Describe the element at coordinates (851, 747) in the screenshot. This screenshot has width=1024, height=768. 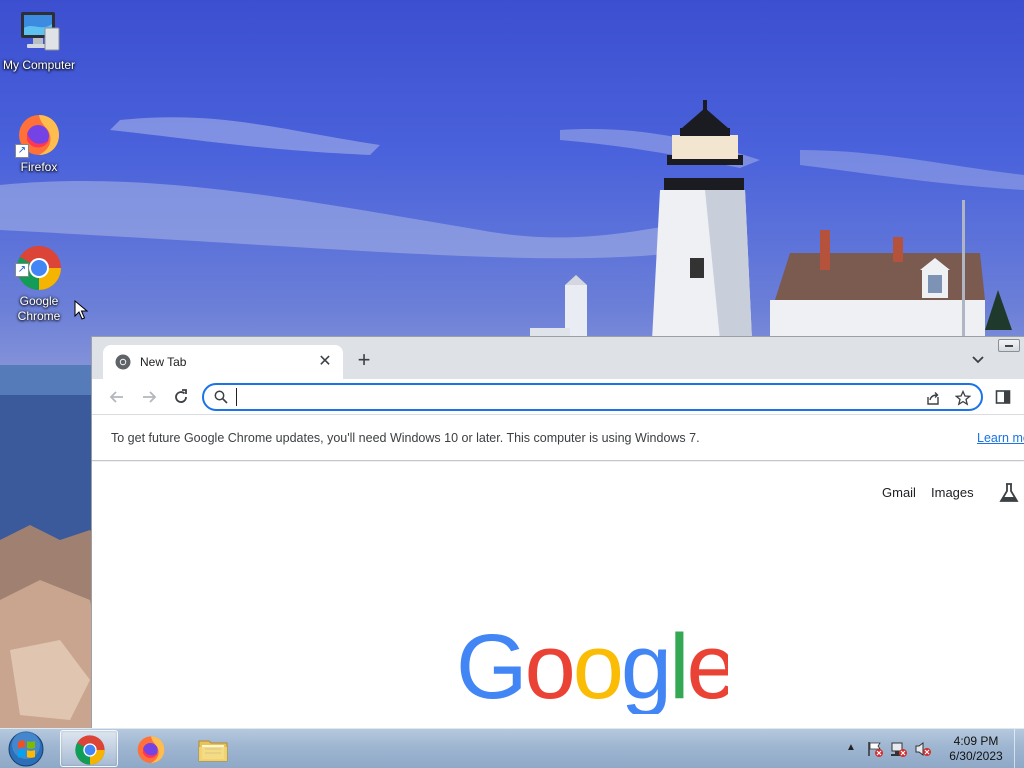
I see `show-hidden-icons-icon: ▲` at that location.